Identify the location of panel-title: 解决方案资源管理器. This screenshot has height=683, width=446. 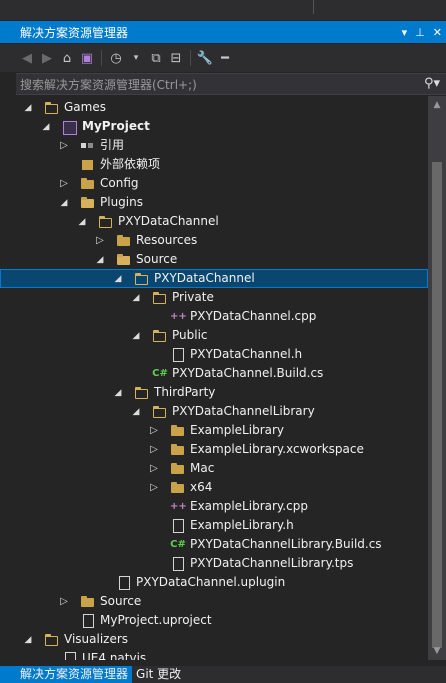
(74, 32).